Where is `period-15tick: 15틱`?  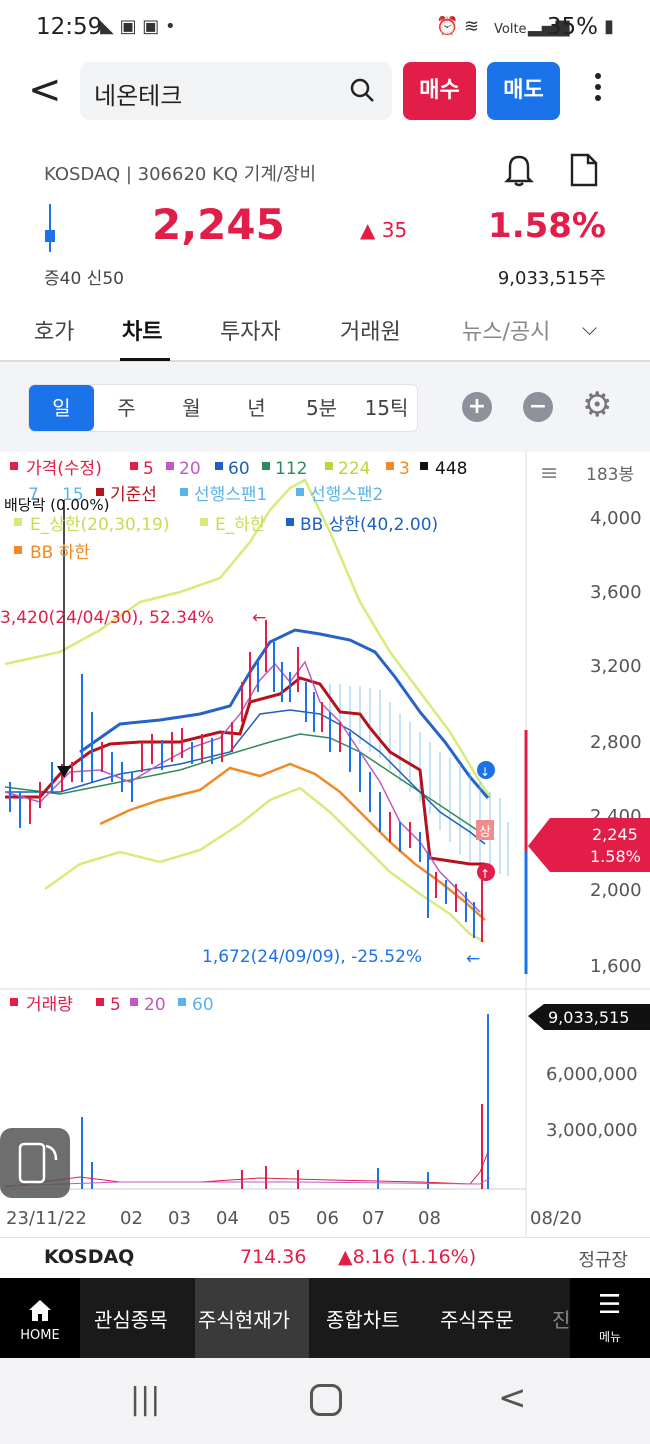
period-15tick: 15틱 is located at coordinates (386, 408).